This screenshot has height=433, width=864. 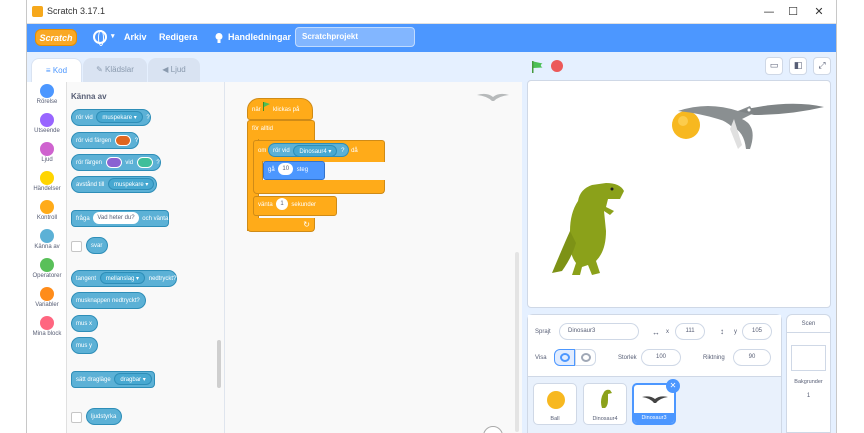 What do you see at coordinates (819, 11) in the screenshot?
I see `close-button: ✕` at bounding box center [819, 11].